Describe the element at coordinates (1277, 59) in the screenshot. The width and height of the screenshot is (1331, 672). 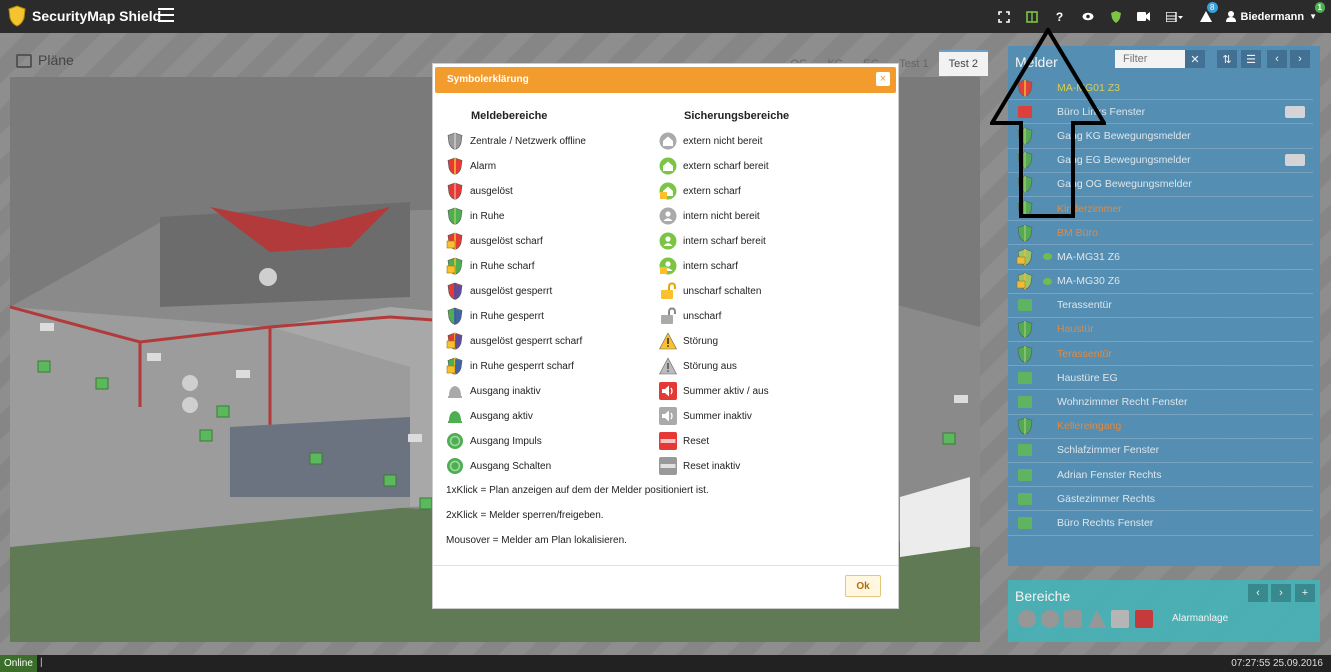
I see `prev-page-button: ‹` at that location.